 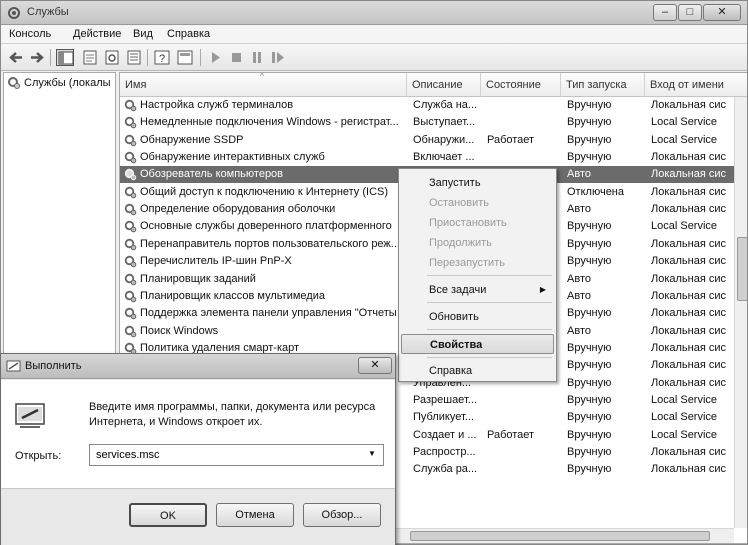 What do you see at coordinates (477, 263) in the screenshot?
I see `menu-item-restart: Перезапустить` at bounding box center [477, 263].